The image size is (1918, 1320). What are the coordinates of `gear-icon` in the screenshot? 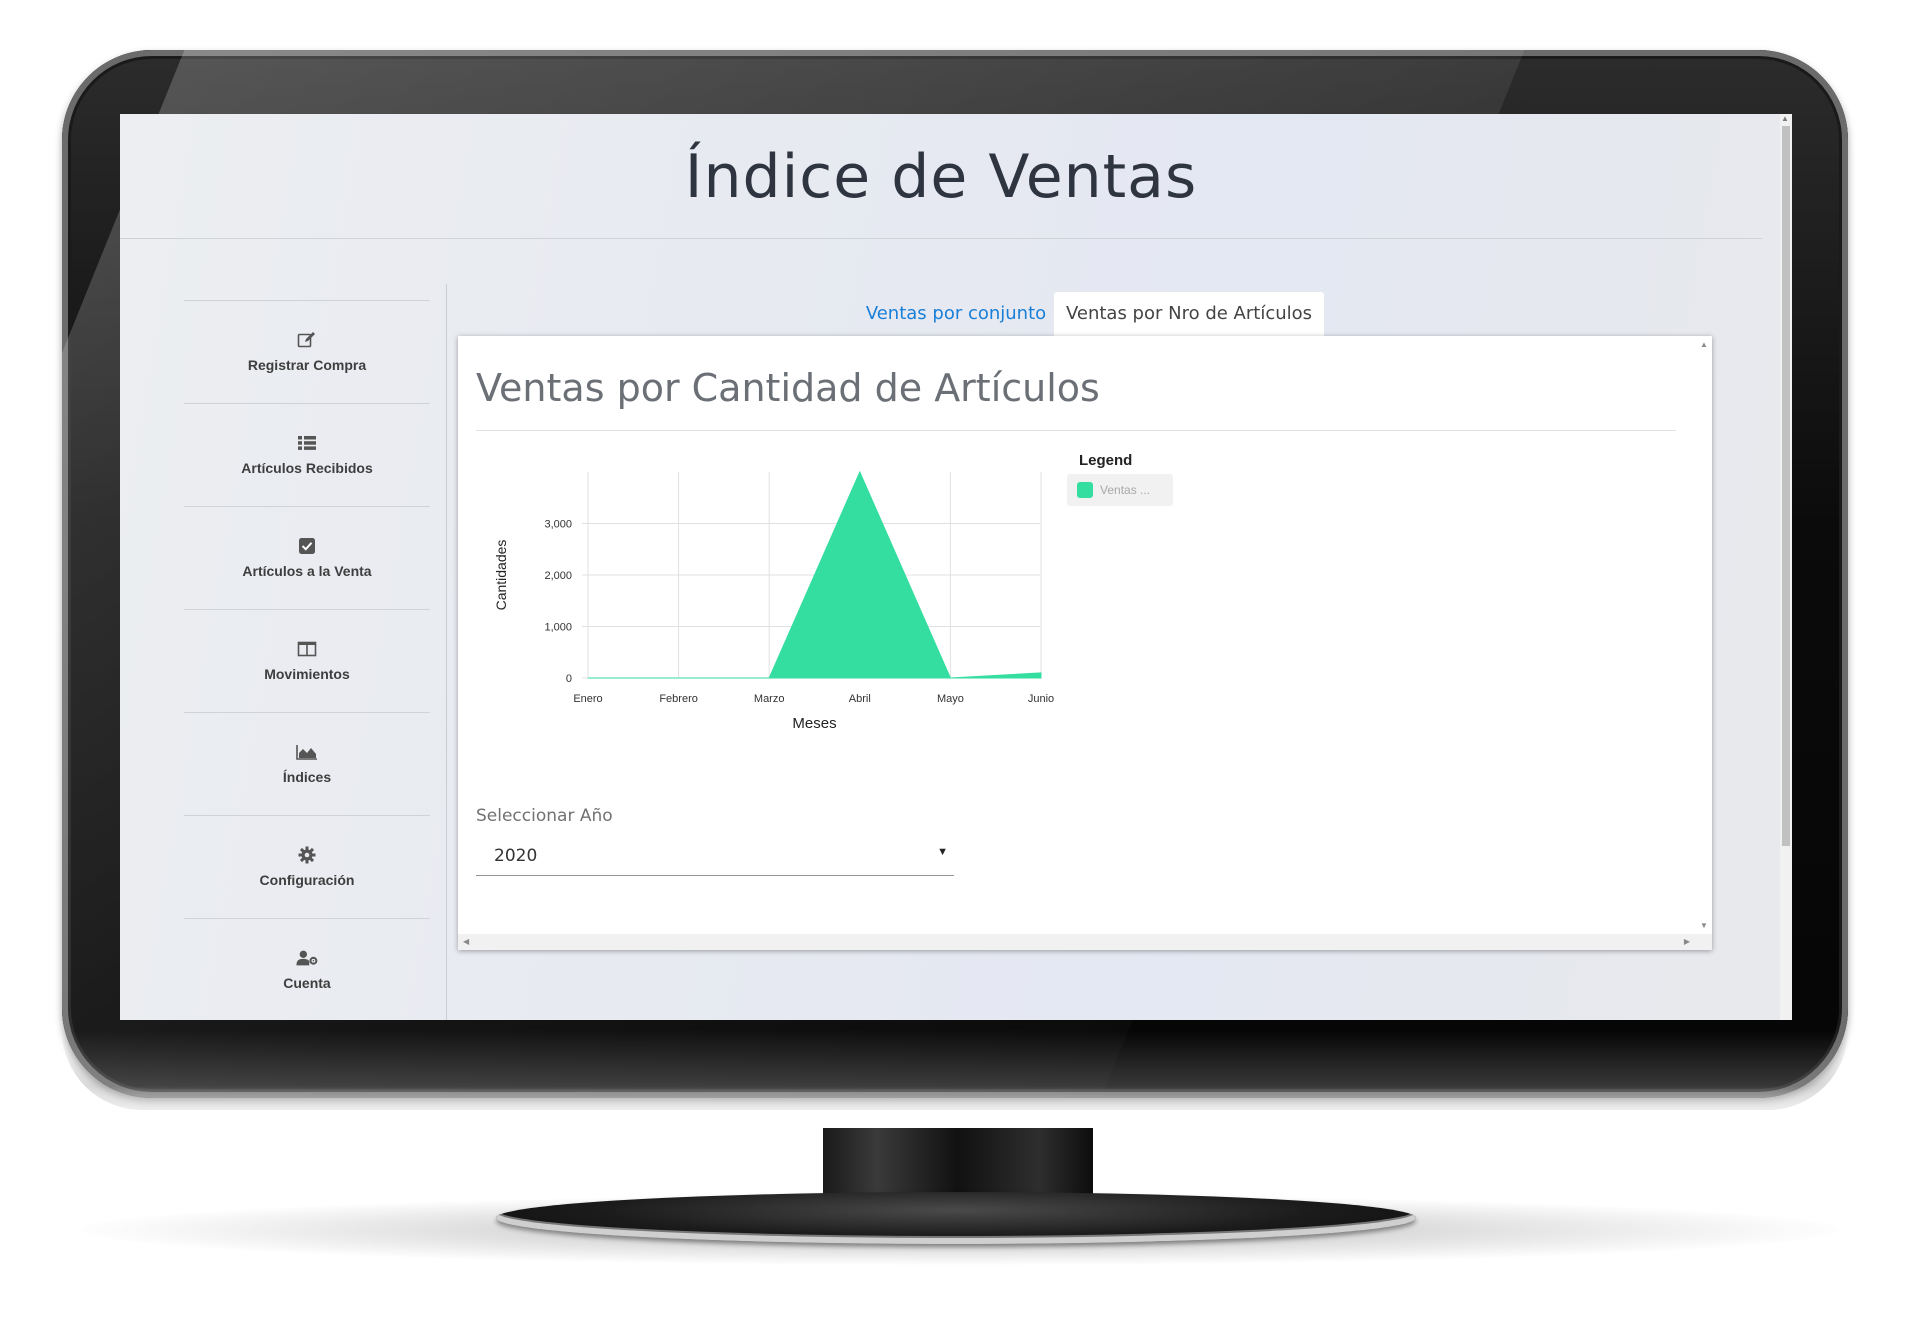 It's located at (307, 855).